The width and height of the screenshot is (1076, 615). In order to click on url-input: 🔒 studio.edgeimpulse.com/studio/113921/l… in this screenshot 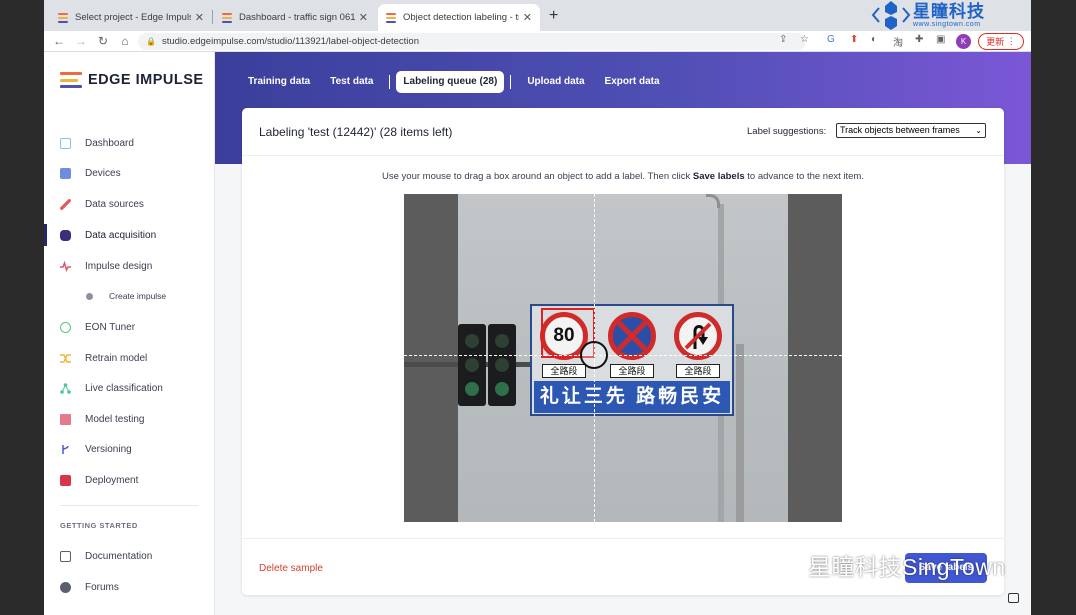, I will do `click(472, 41)`.